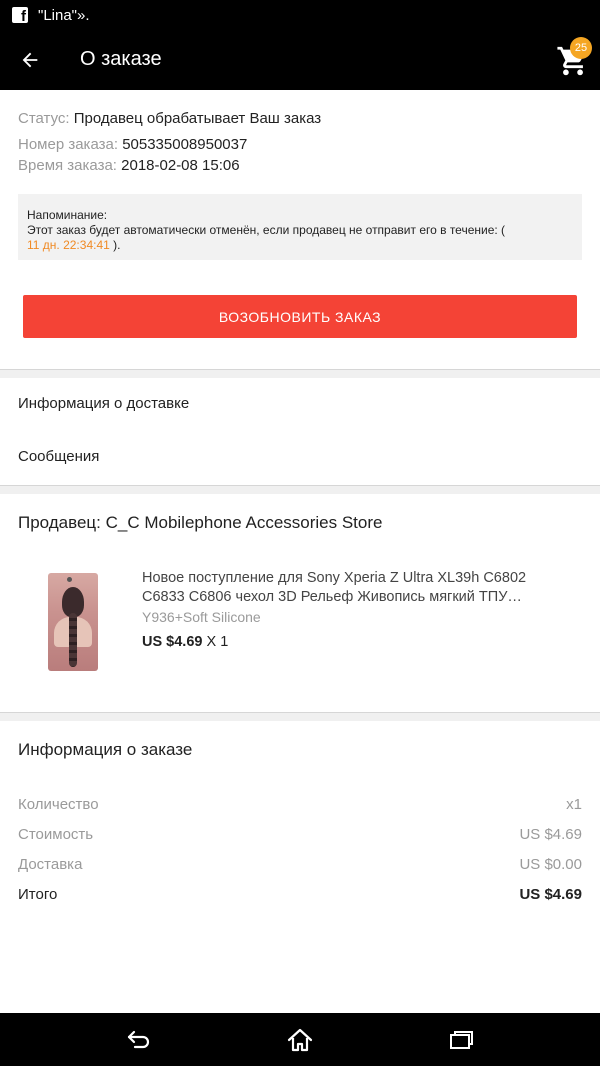  I want to click on nav-home-icon, so click(300, 1040).